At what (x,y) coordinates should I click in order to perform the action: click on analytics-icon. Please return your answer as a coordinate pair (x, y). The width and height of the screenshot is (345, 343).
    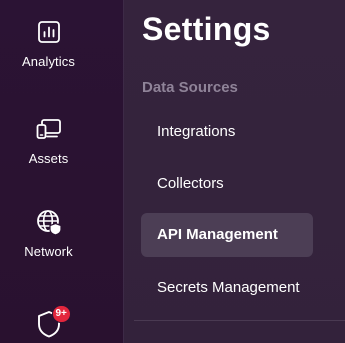
    Looking at the image, I should click on (49, 32).